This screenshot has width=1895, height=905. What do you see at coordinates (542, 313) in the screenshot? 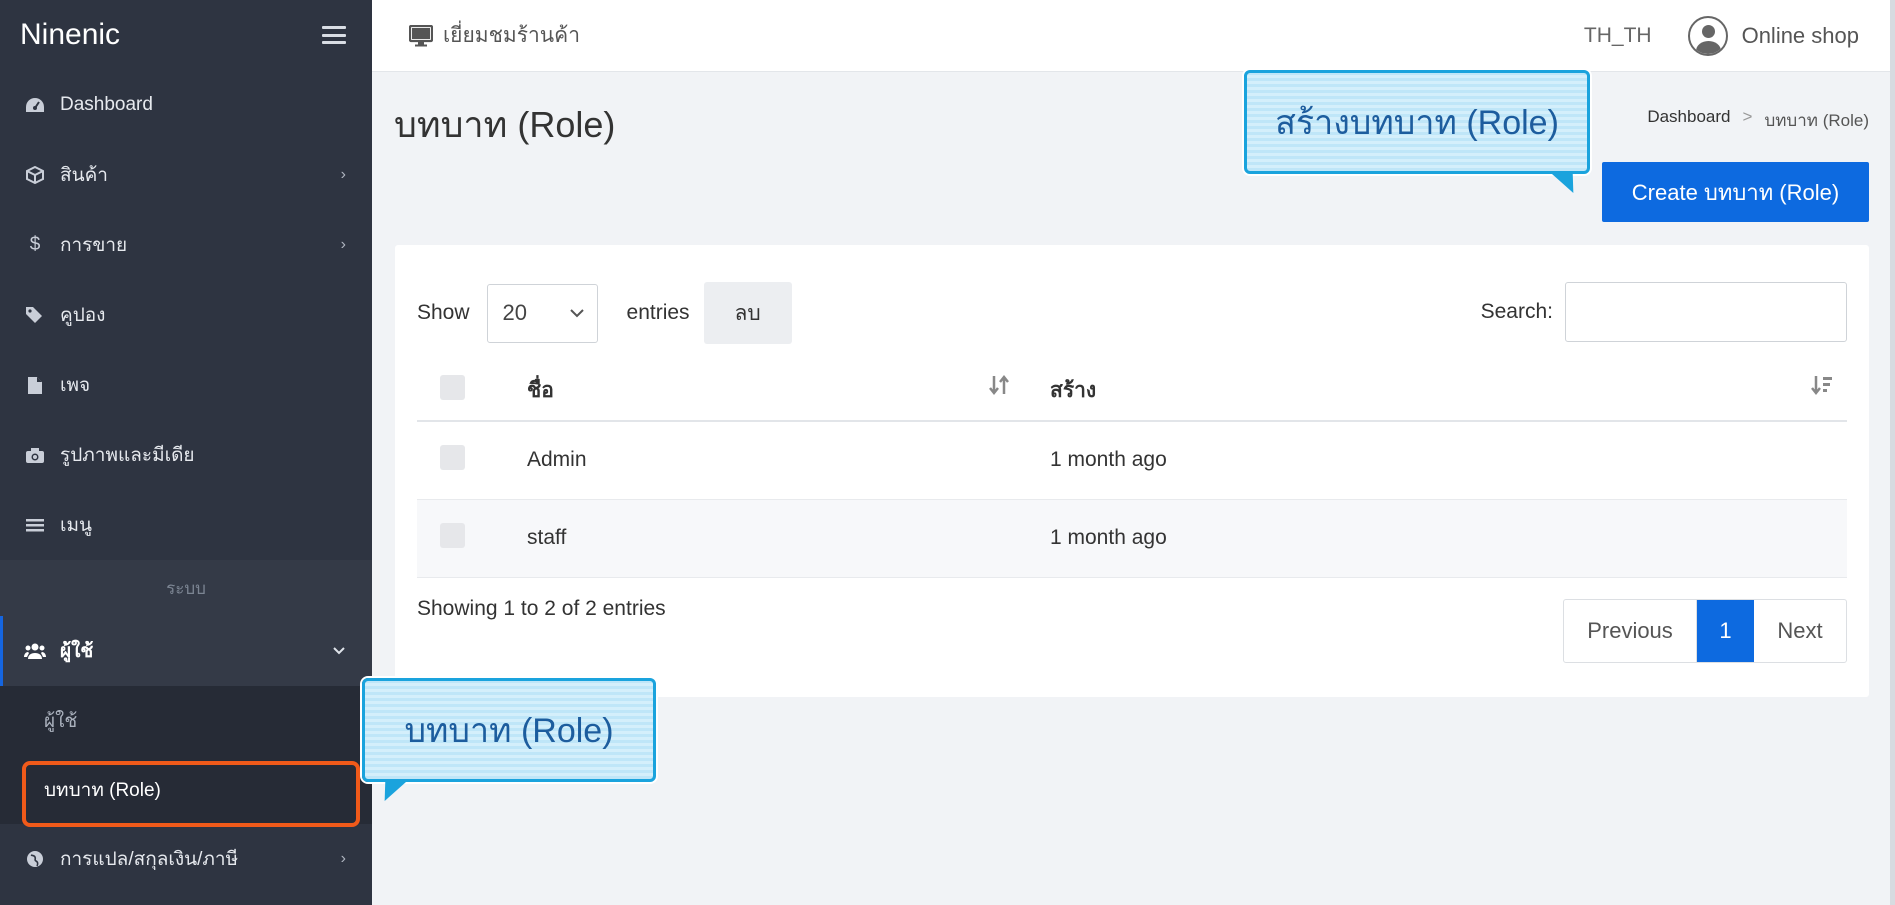
I see `entries-select: 20` at bounding box center [542, 313].